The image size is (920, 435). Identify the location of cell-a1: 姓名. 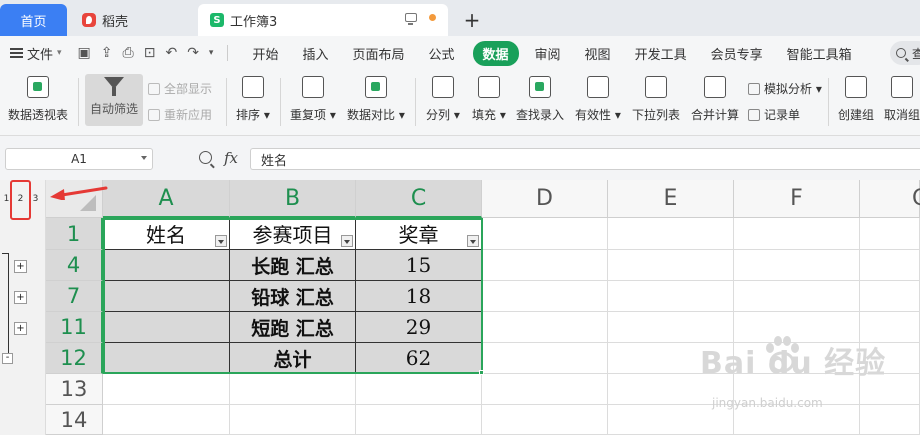
(166, 234).